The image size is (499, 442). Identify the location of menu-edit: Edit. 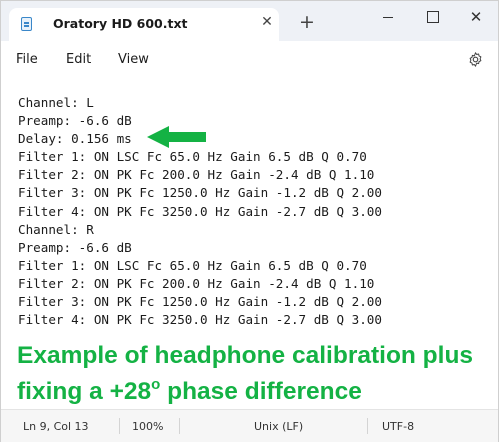
(78, 59).